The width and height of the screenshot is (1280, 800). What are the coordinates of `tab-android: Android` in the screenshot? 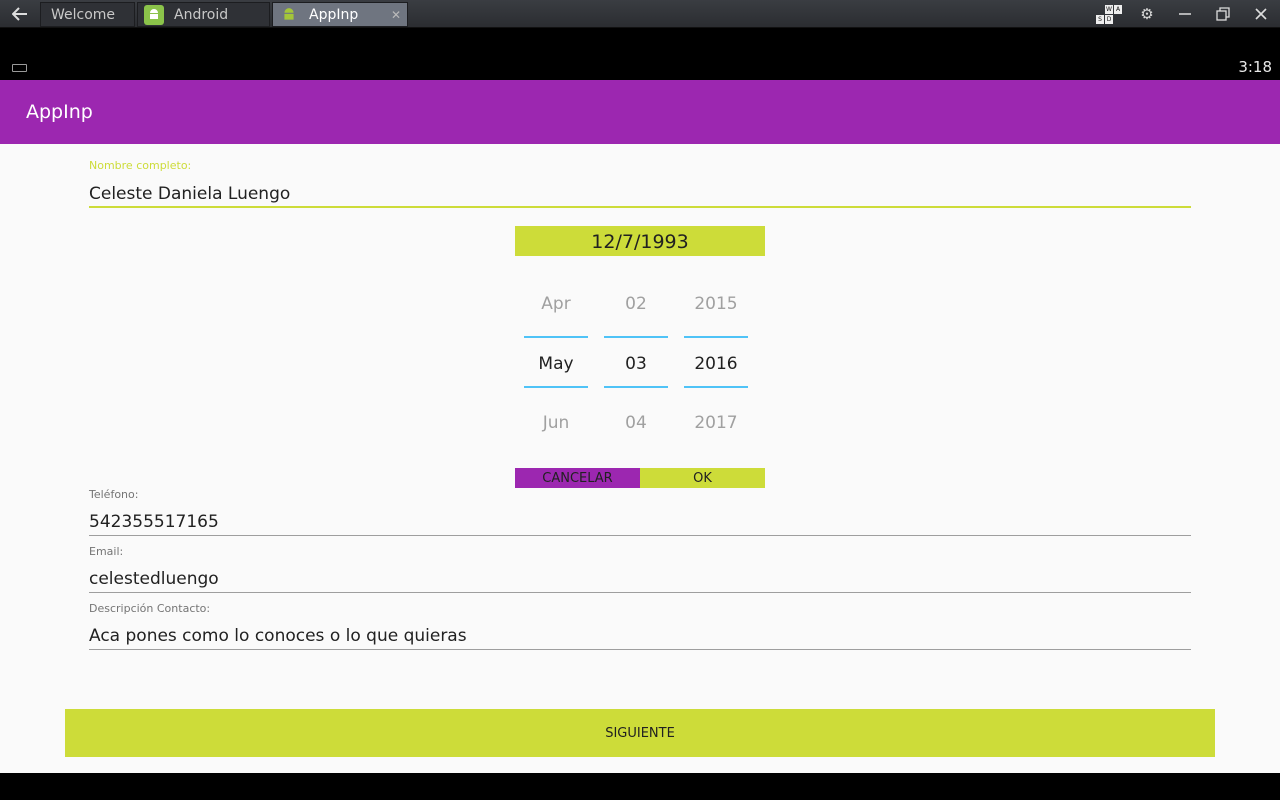 It's located at (203, 14).